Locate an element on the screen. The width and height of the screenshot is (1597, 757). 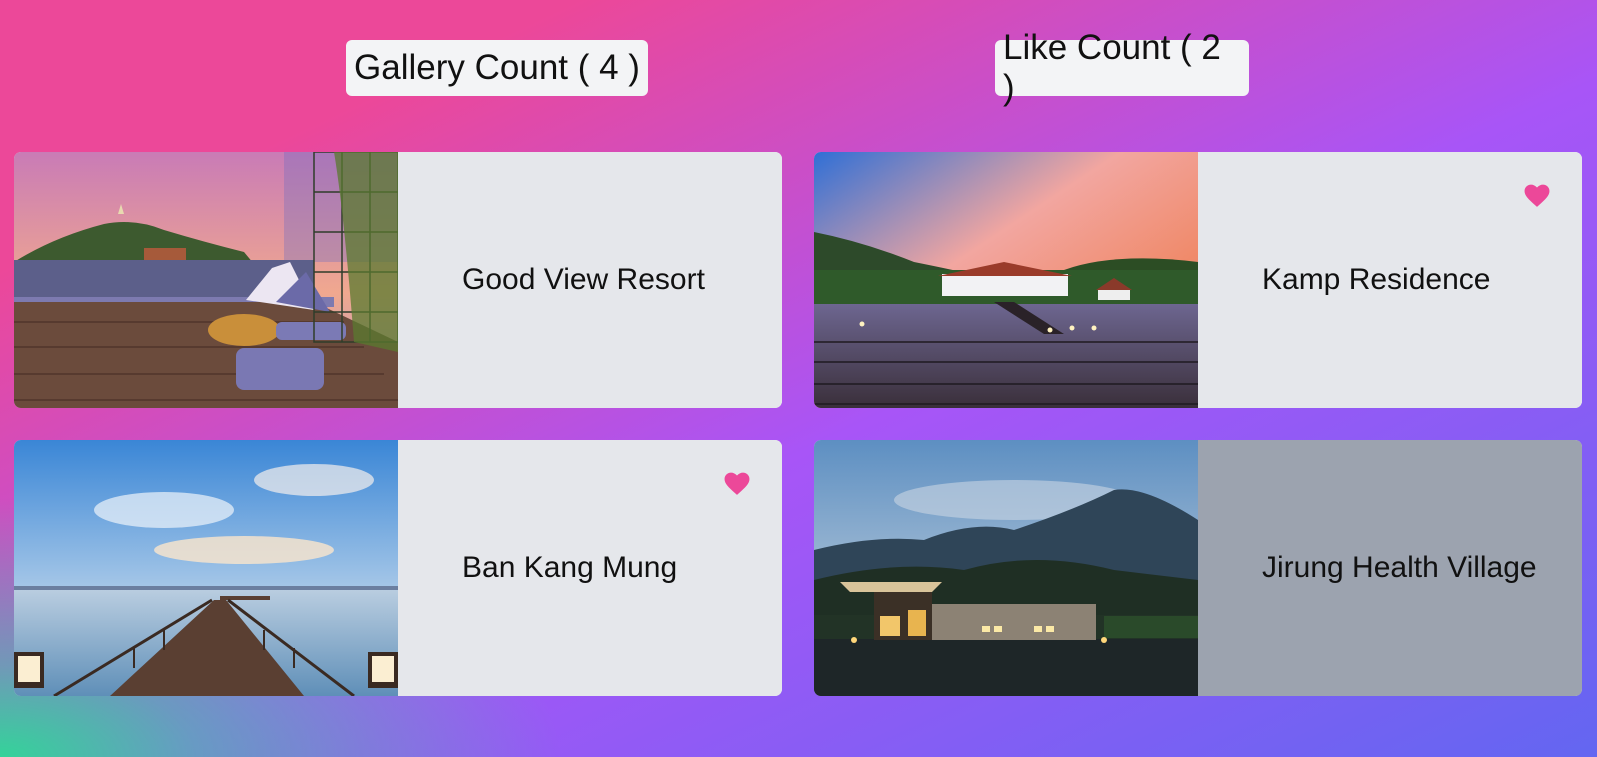
card-title: Jirung Health Village is located at coordinates (1399, 567).